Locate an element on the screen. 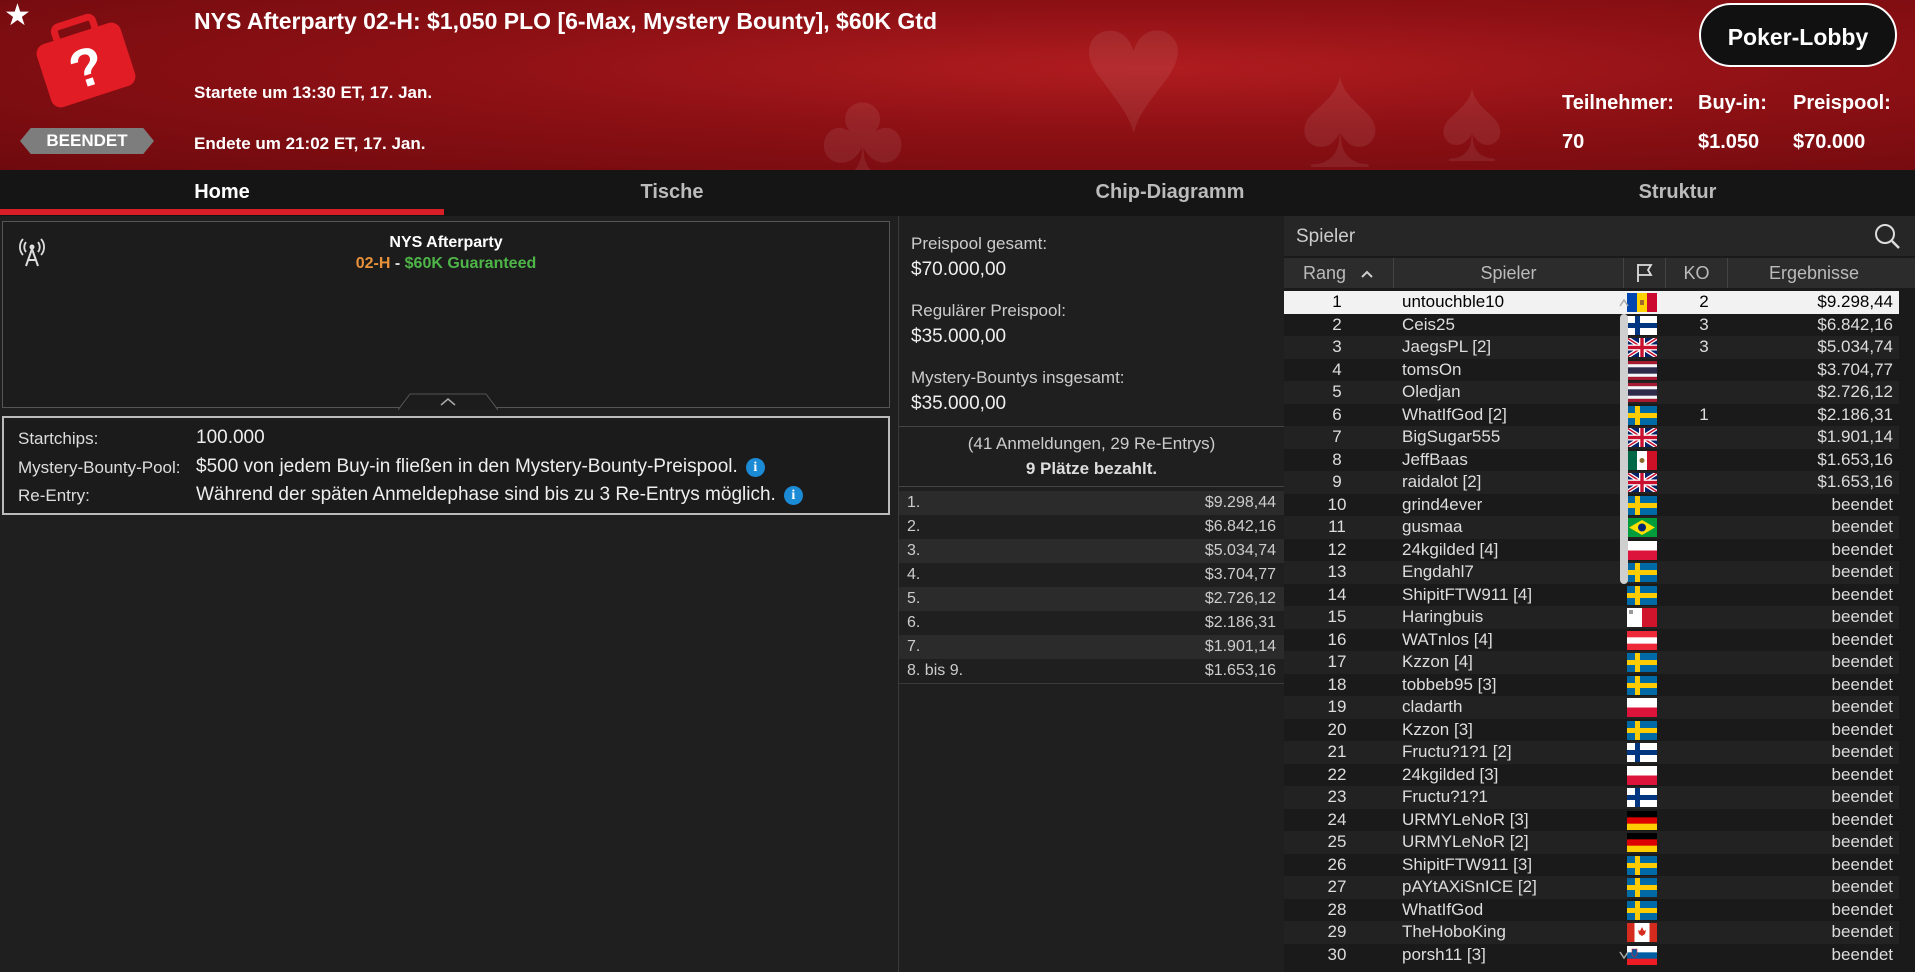  column-player: Spieler is located at coordinates (1509, 273).